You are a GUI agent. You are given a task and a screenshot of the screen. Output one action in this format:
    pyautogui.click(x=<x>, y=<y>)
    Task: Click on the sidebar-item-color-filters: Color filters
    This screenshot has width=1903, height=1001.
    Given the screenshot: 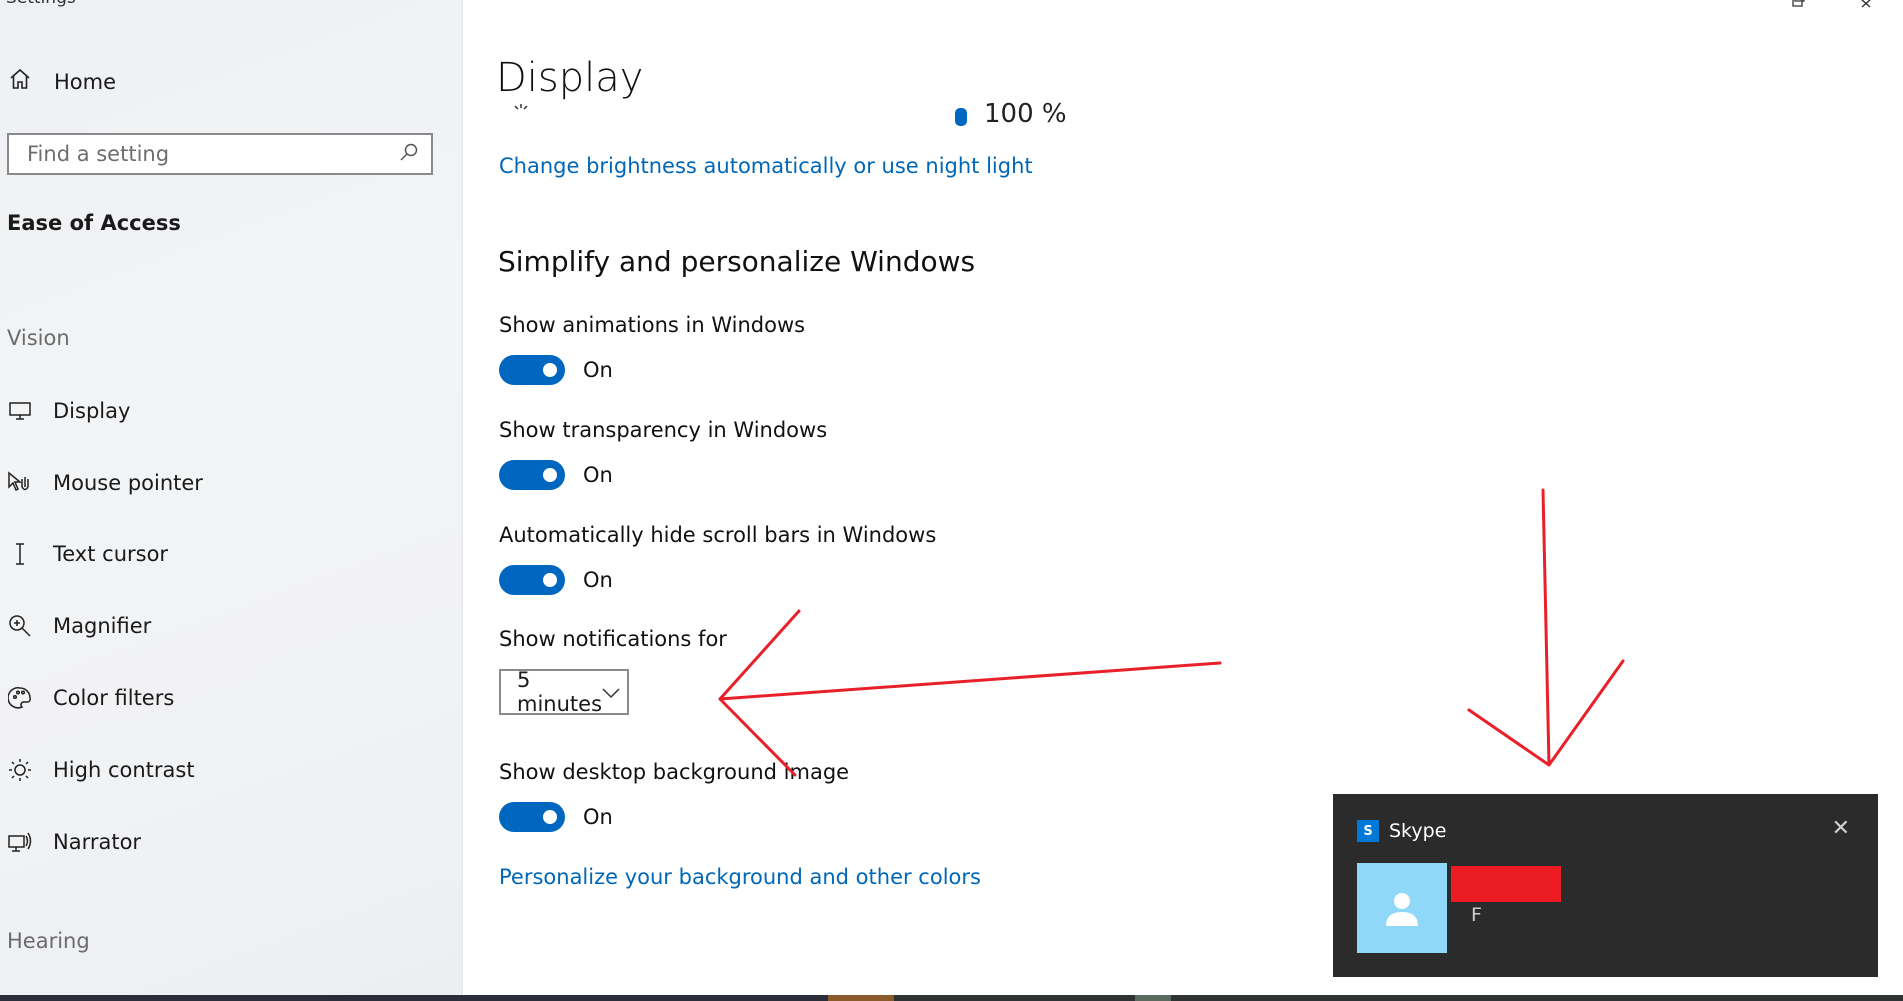 What is the action you would take?
    pyautogui.click(x=90, y=698)
    